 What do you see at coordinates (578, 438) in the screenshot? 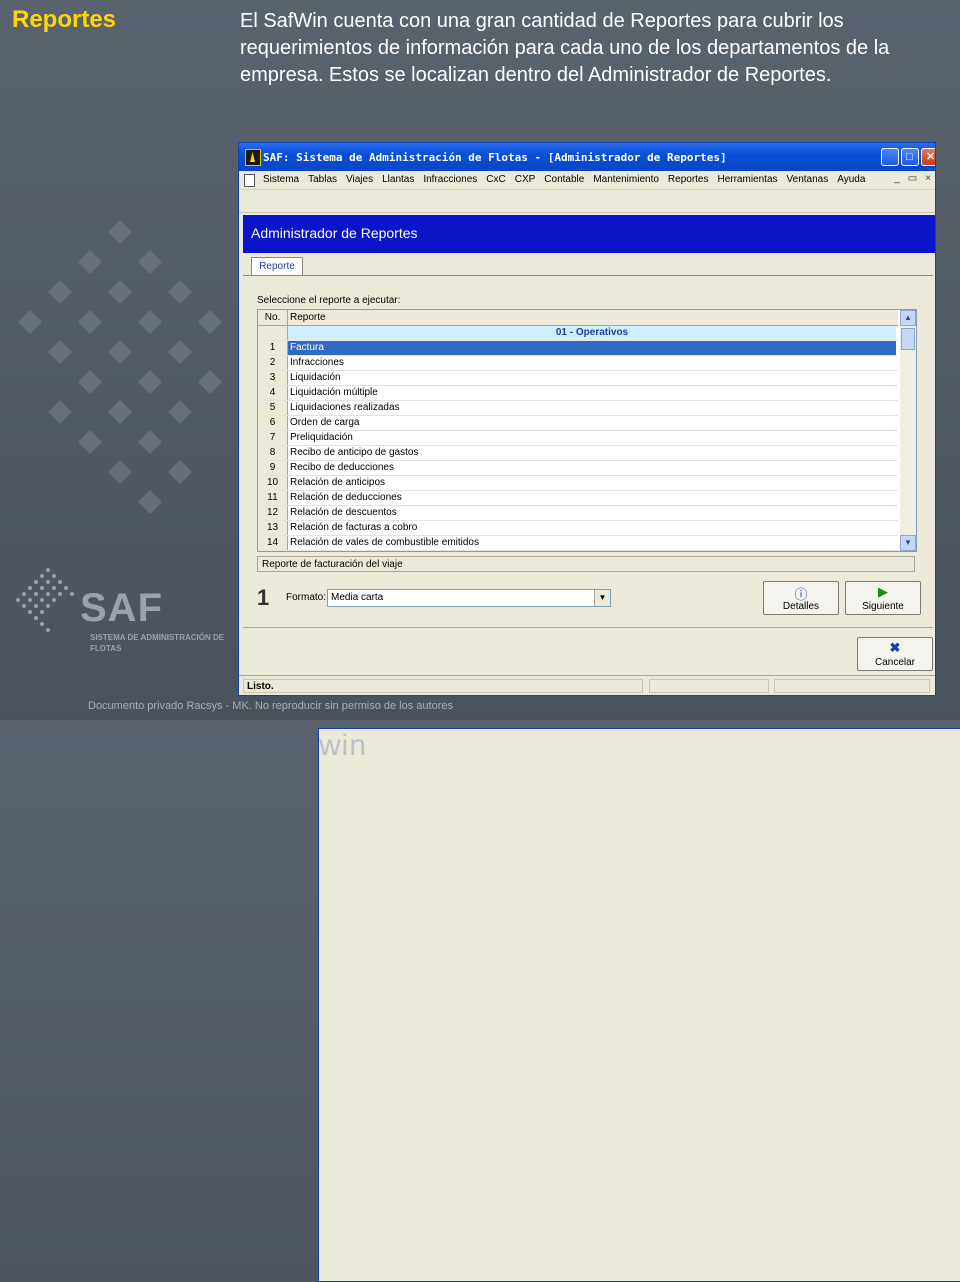
I see `table-row: 7 Preliquidación` at bounding box center [578, 438].